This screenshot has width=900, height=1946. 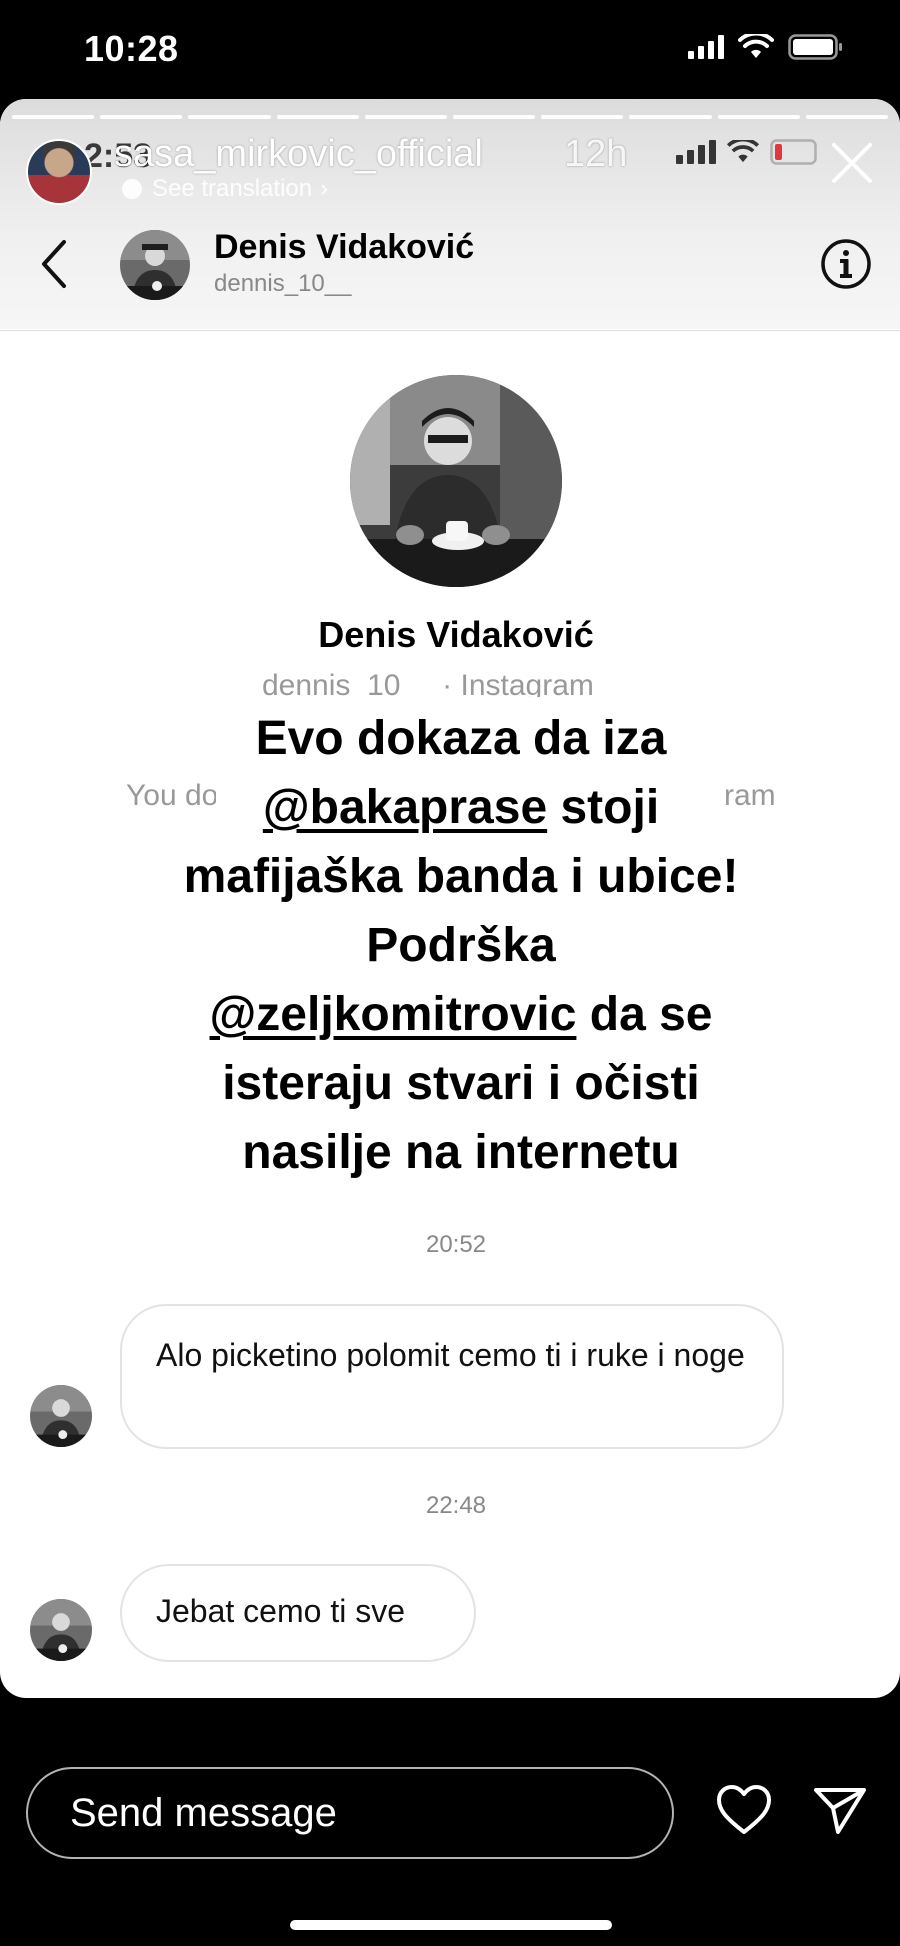 I want to click on caption-line: @zeljkomitrovic da se, so click(x=461, y=1014).